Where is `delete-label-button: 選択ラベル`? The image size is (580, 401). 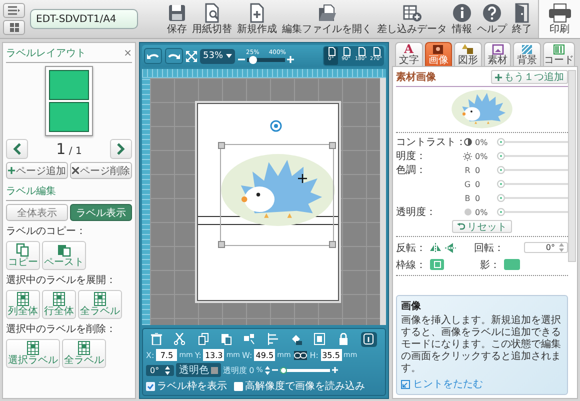 delete-label-button: 選択ラベル is located at coordinates (33, 353).